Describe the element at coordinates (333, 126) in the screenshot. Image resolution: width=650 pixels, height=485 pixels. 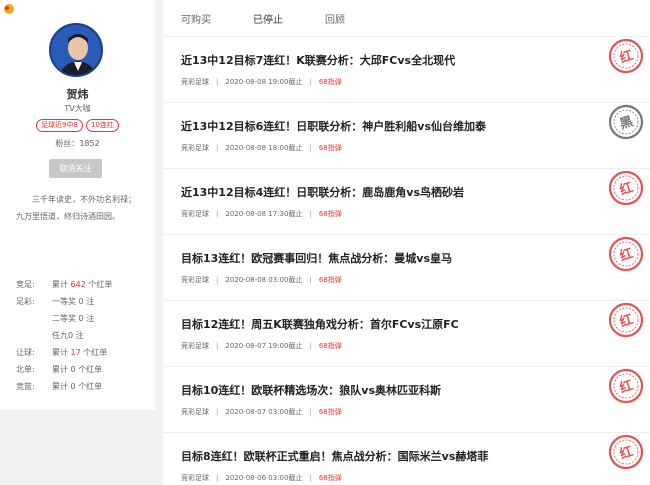
I see `article-title: 近13中12目标6连红！日职联分析：神户胜利船vs仙台维加泰` at that location.